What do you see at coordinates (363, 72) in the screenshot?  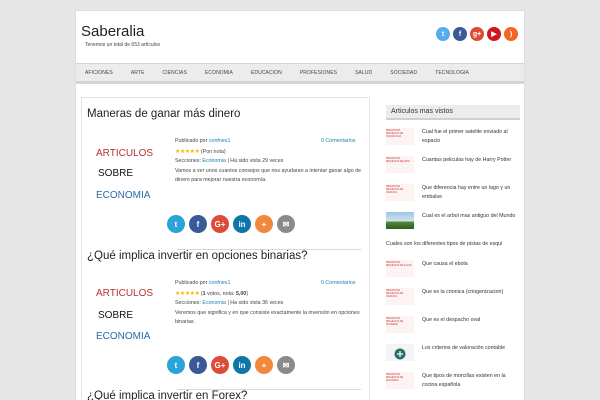 I see `nav-item-salud: SALUD` at bounding box center [363, 72].